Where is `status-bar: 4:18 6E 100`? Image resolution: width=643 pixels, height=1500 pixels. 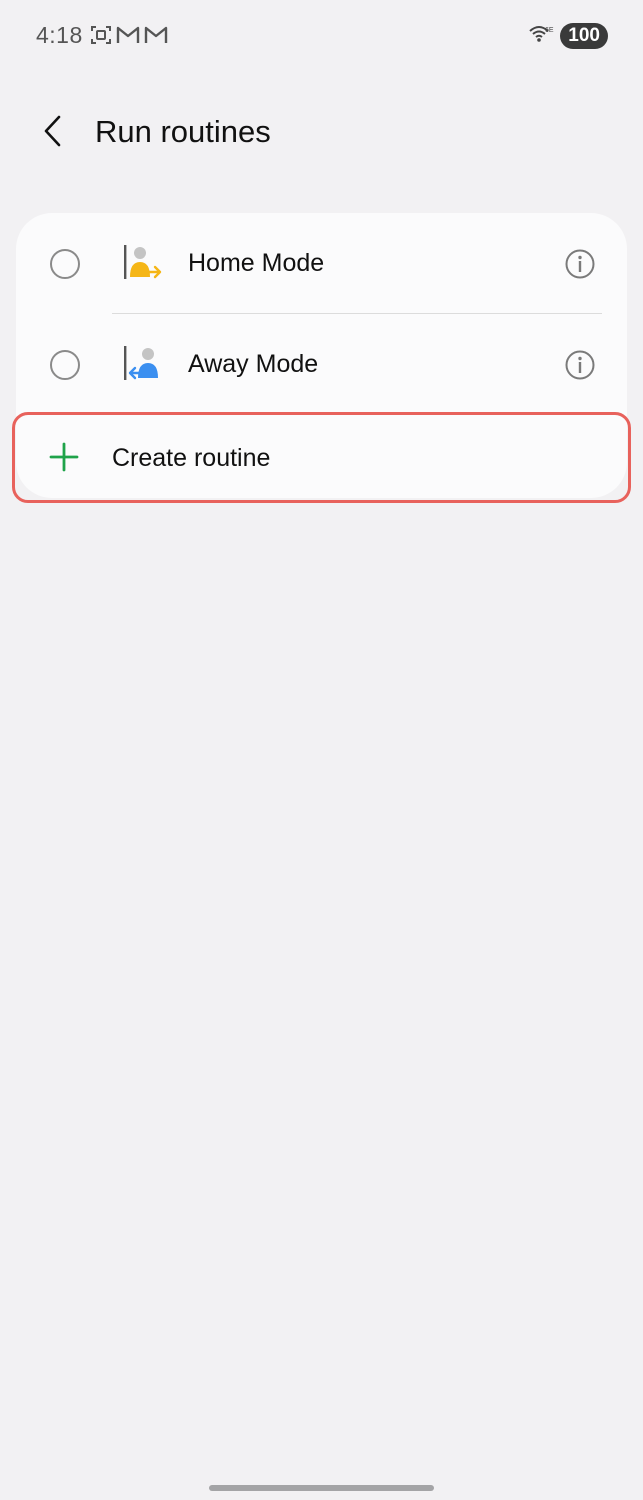 status-bar: 4:18 6E 100 is located at coordinates (321, 36).